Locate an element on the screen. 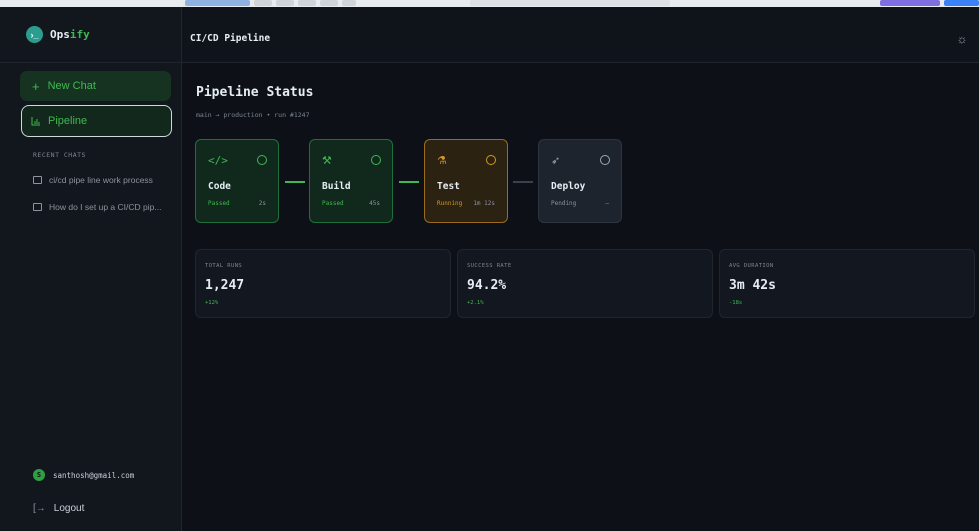  stage-duration: — is located at coordinates (607, 203).